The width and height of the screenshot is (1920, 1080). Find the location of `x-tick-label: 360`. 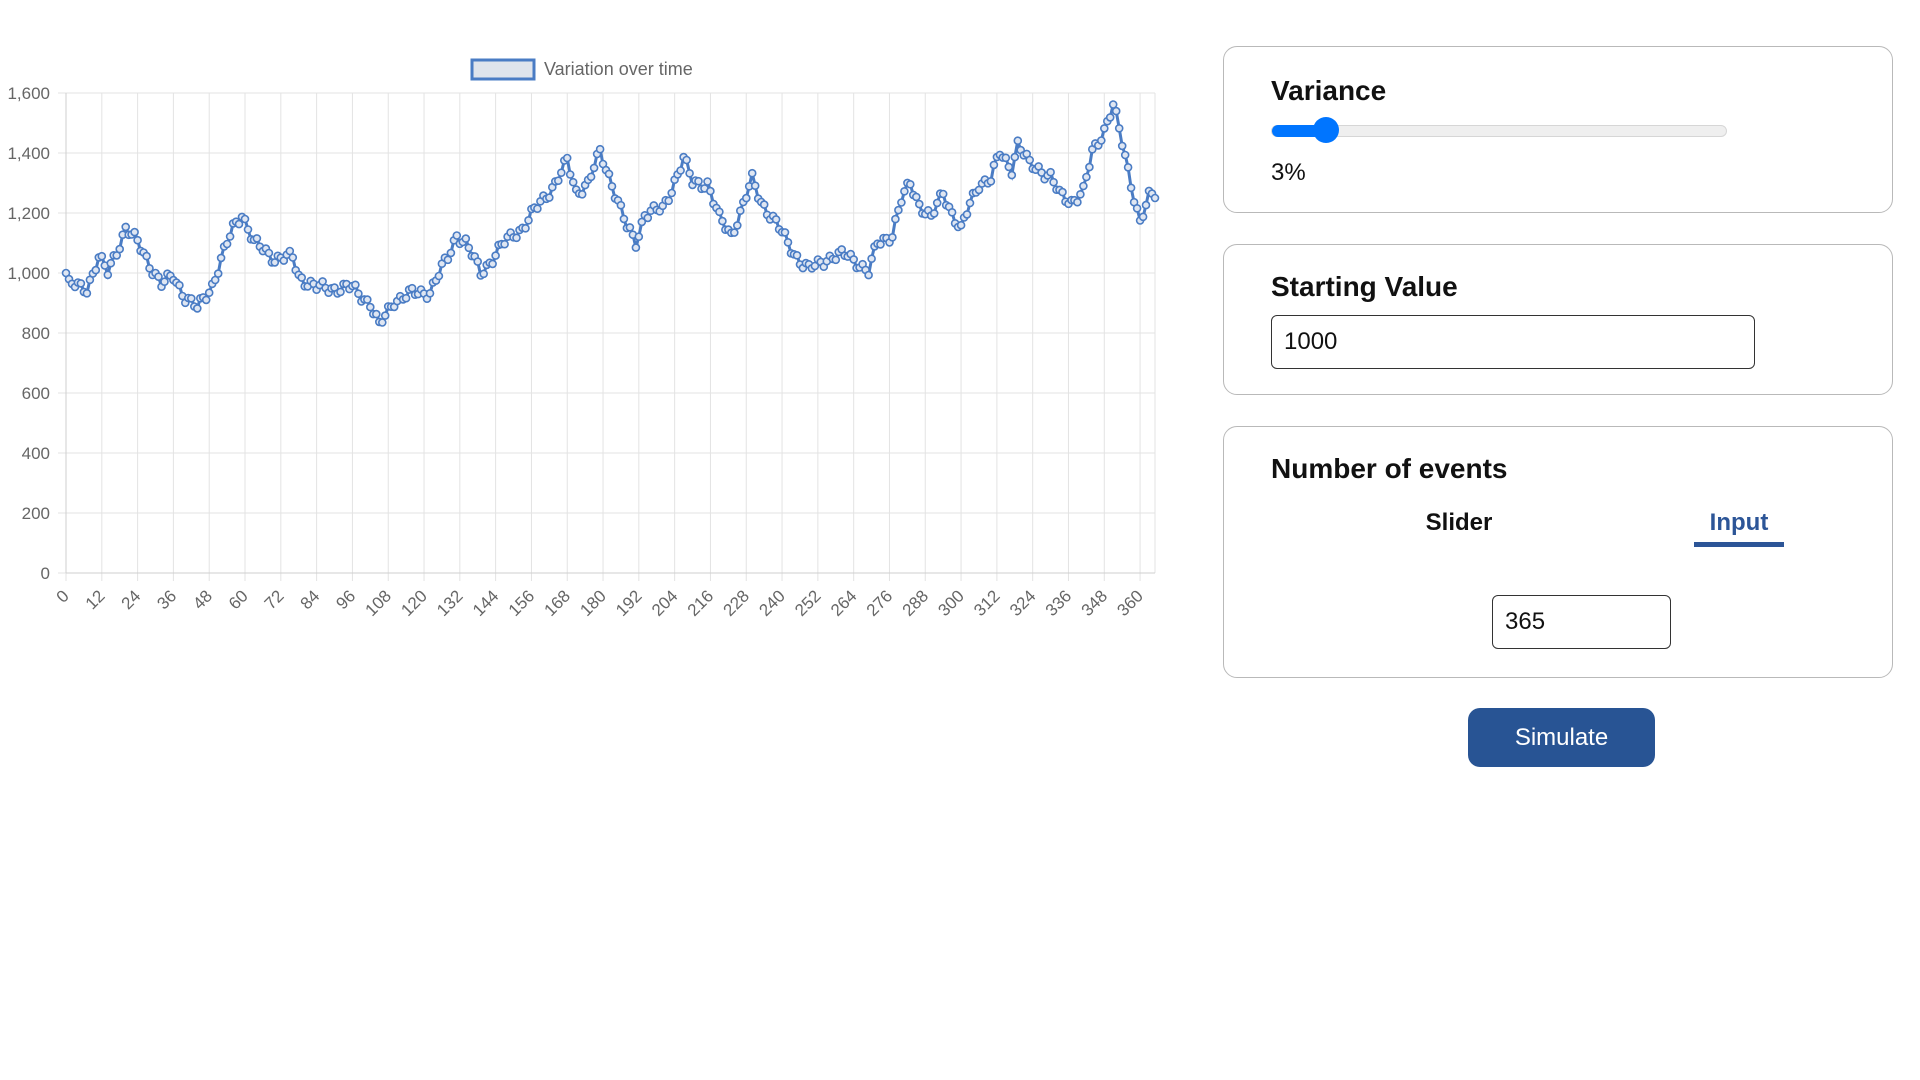

x-tick-label: 360 is located at coordinates (1129, 602).